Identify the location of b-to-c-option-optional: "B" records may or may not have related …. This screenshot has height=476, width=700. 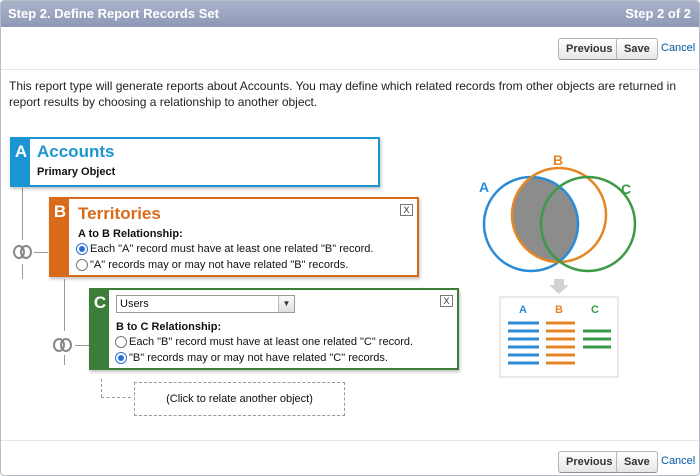
(251, 358).